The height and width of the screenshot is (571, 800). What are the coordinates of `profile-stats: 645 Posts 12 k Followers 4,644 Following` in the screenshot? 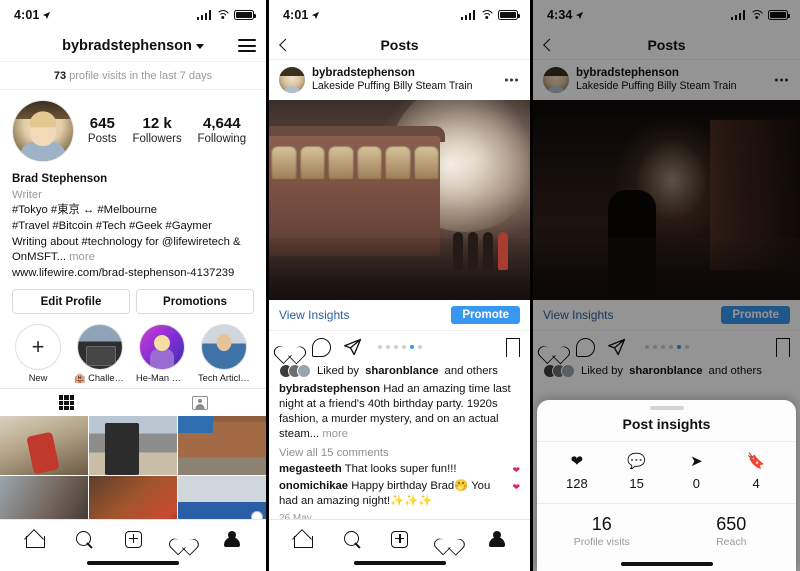 It's located at (164, 131).